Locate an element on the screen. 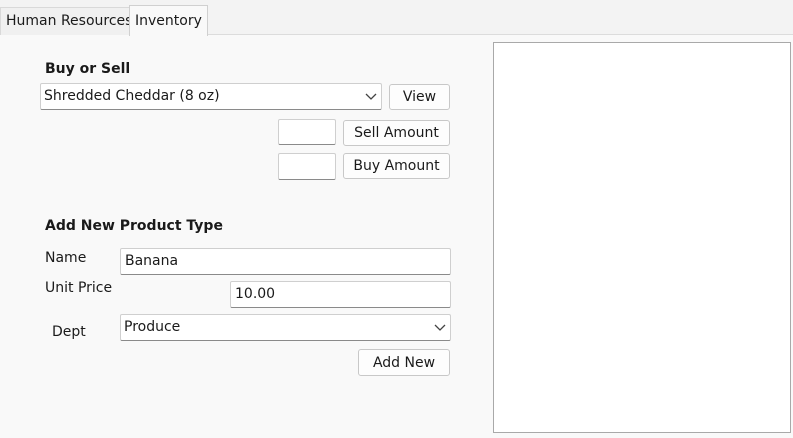  tab-label: Human Resources is located at coordinates (69, 21).